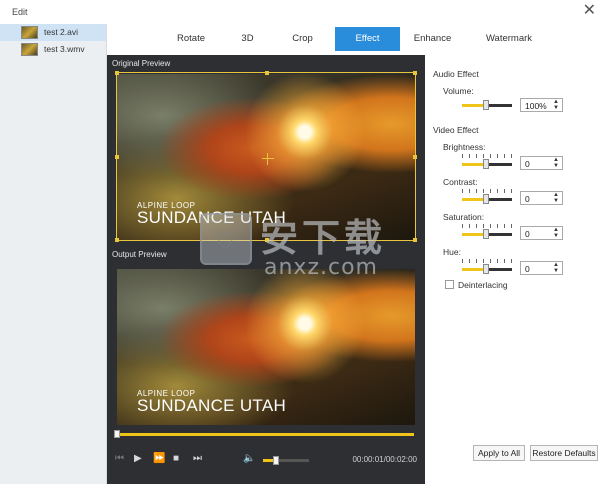  What do you see at coordinates (527, 234) in the screenshot?
I see `saturation-value: 0` at bounding box center [527, 234].